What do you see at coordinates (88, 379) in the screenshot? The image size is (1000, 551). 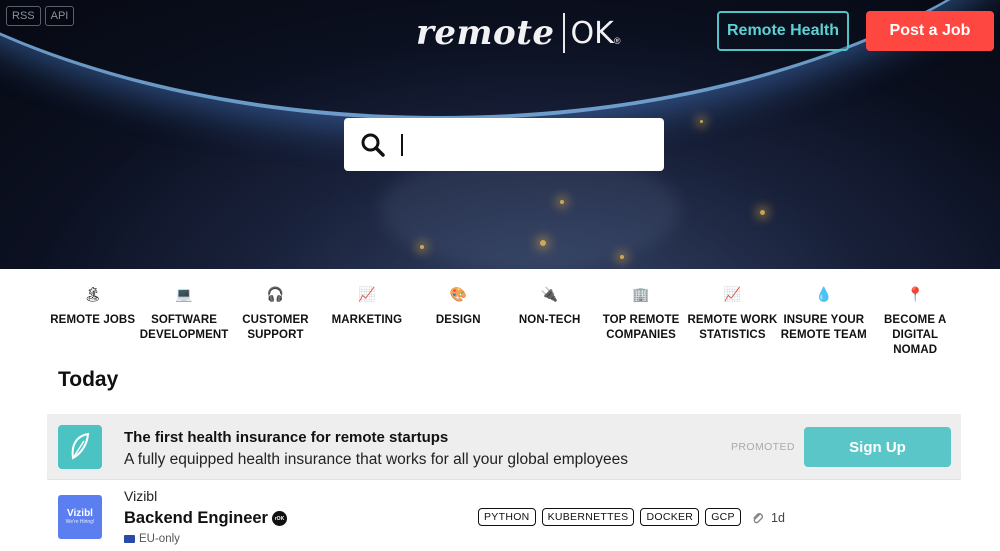 I see `section-title-today: Today` at bounding box center [88, 379].